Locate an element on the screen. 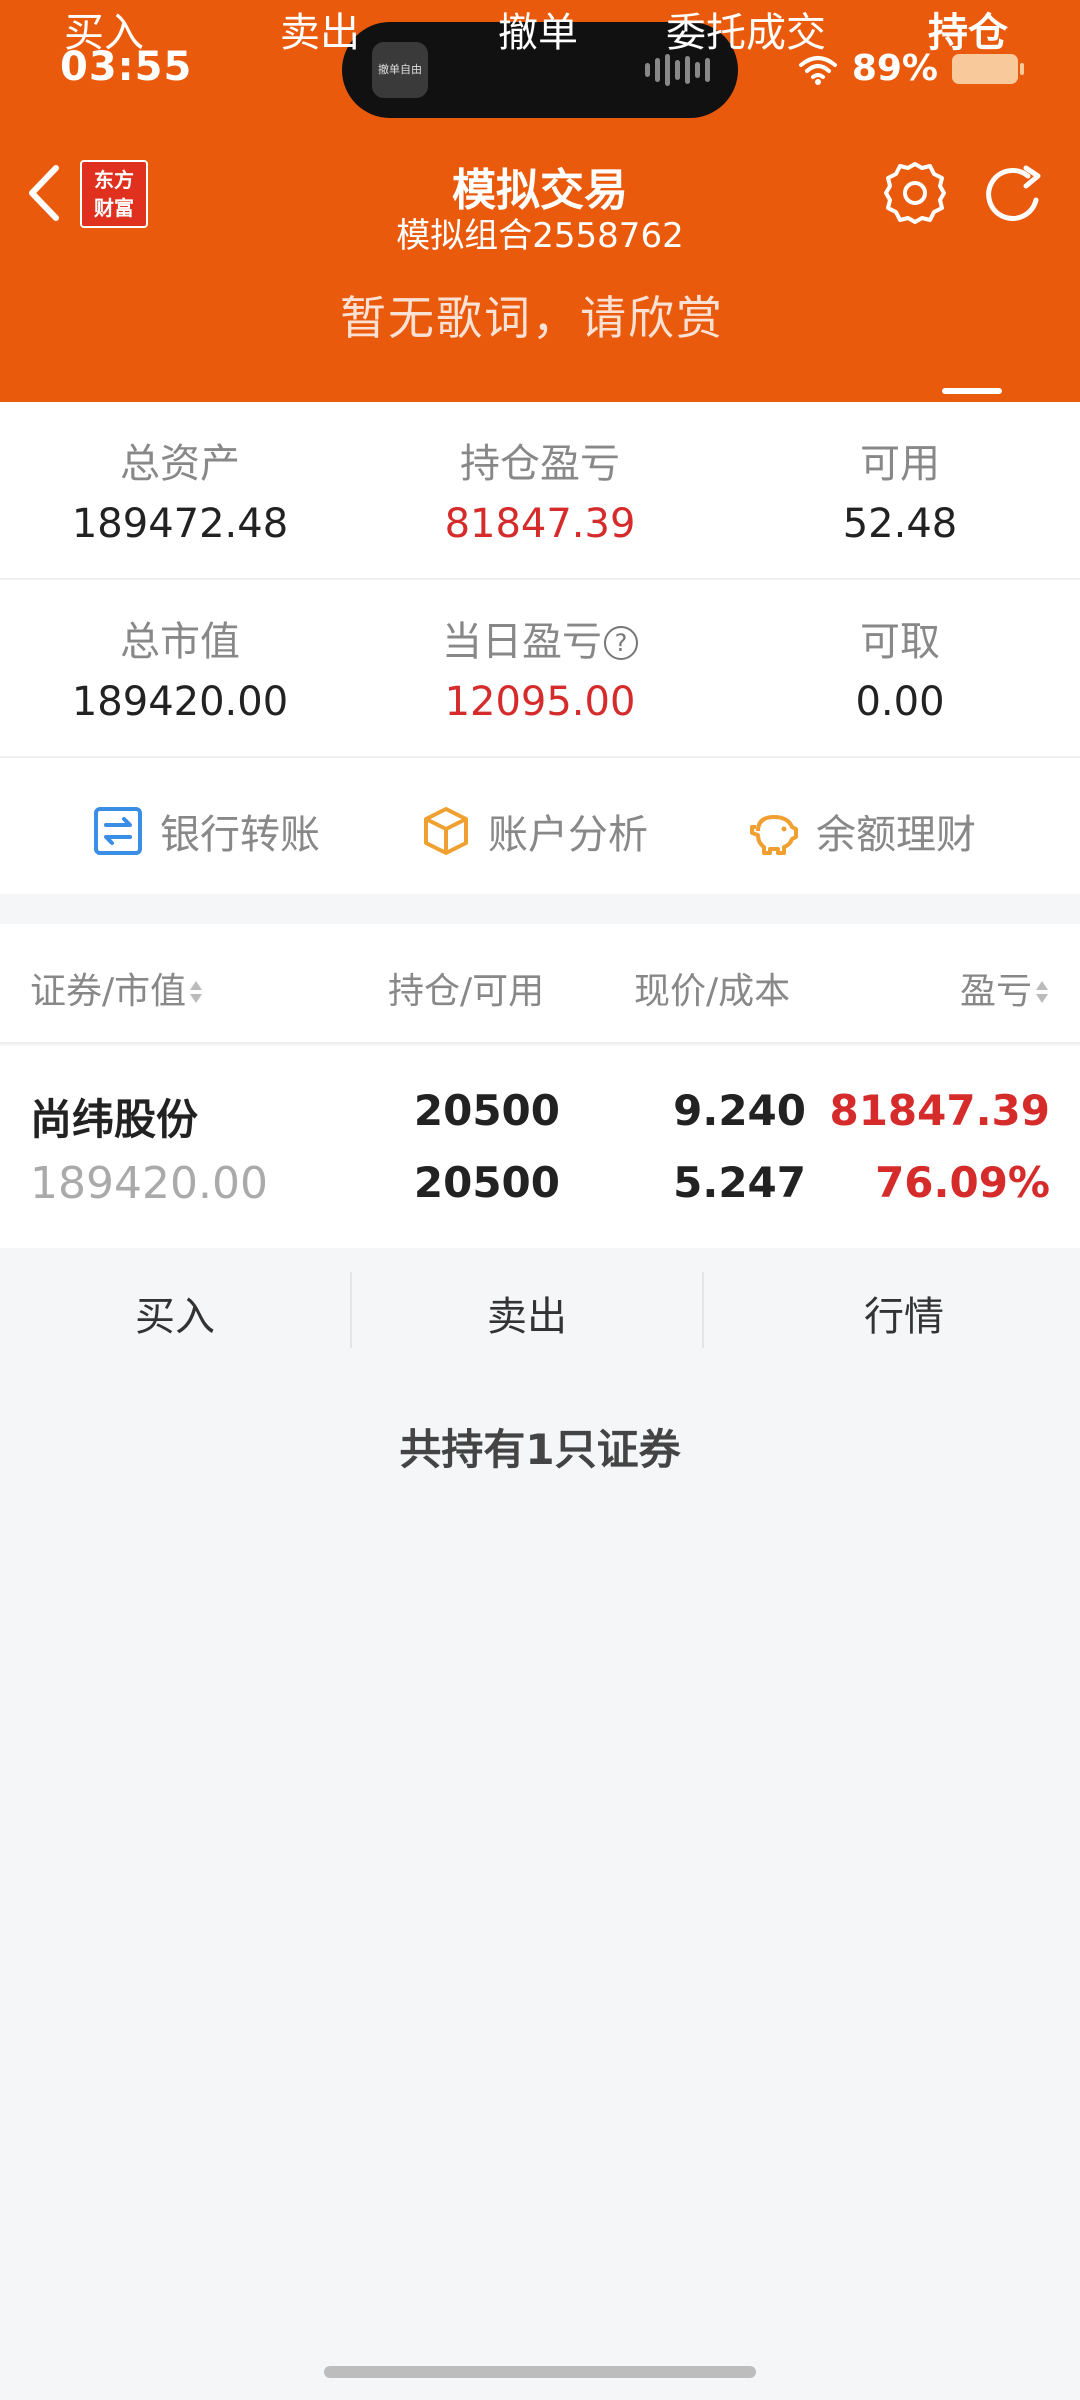  stock-cost: 5.247 is located at coordinates (739, 1182).